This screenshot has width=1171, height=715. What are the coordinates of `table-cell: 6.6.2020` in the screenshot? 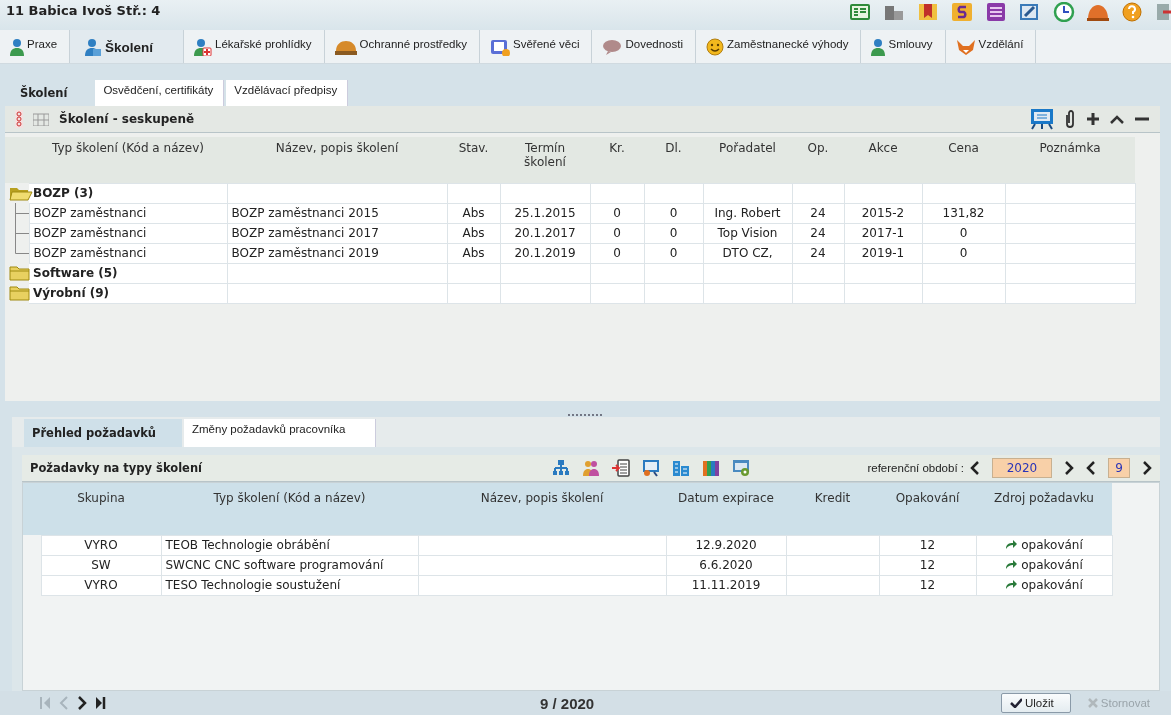 It's located at (726, 565).